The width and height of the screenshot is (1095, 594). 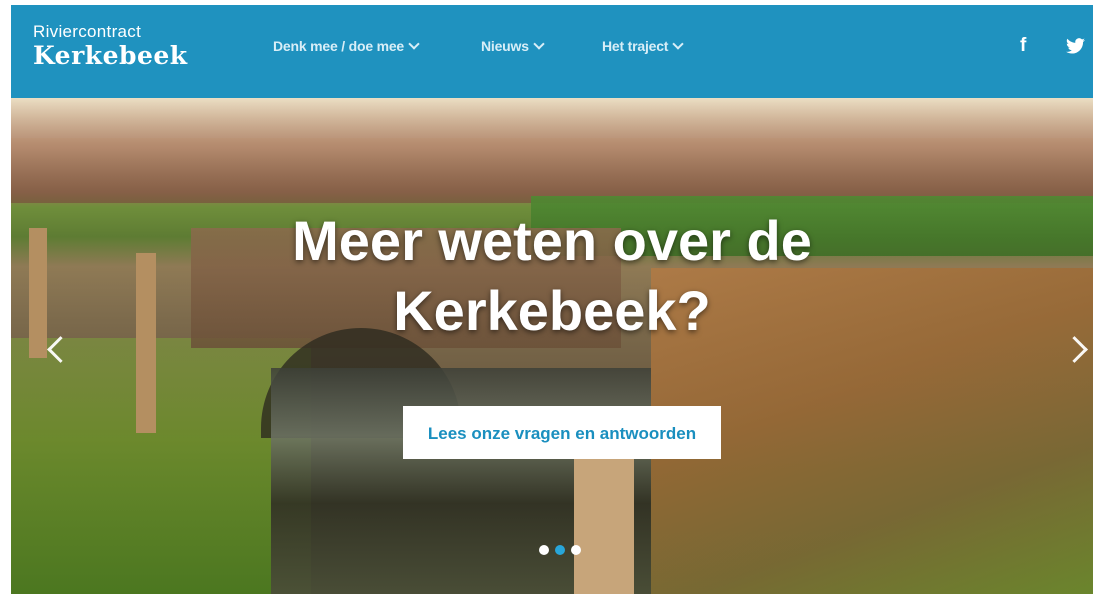 I want to click on hero-image-left-bank, so click(x=161, y=466).